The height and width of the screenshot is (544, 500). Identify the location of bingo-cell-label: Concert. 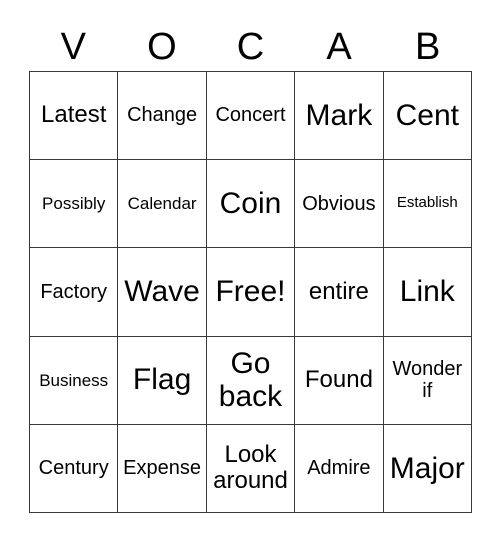
(250, 115).